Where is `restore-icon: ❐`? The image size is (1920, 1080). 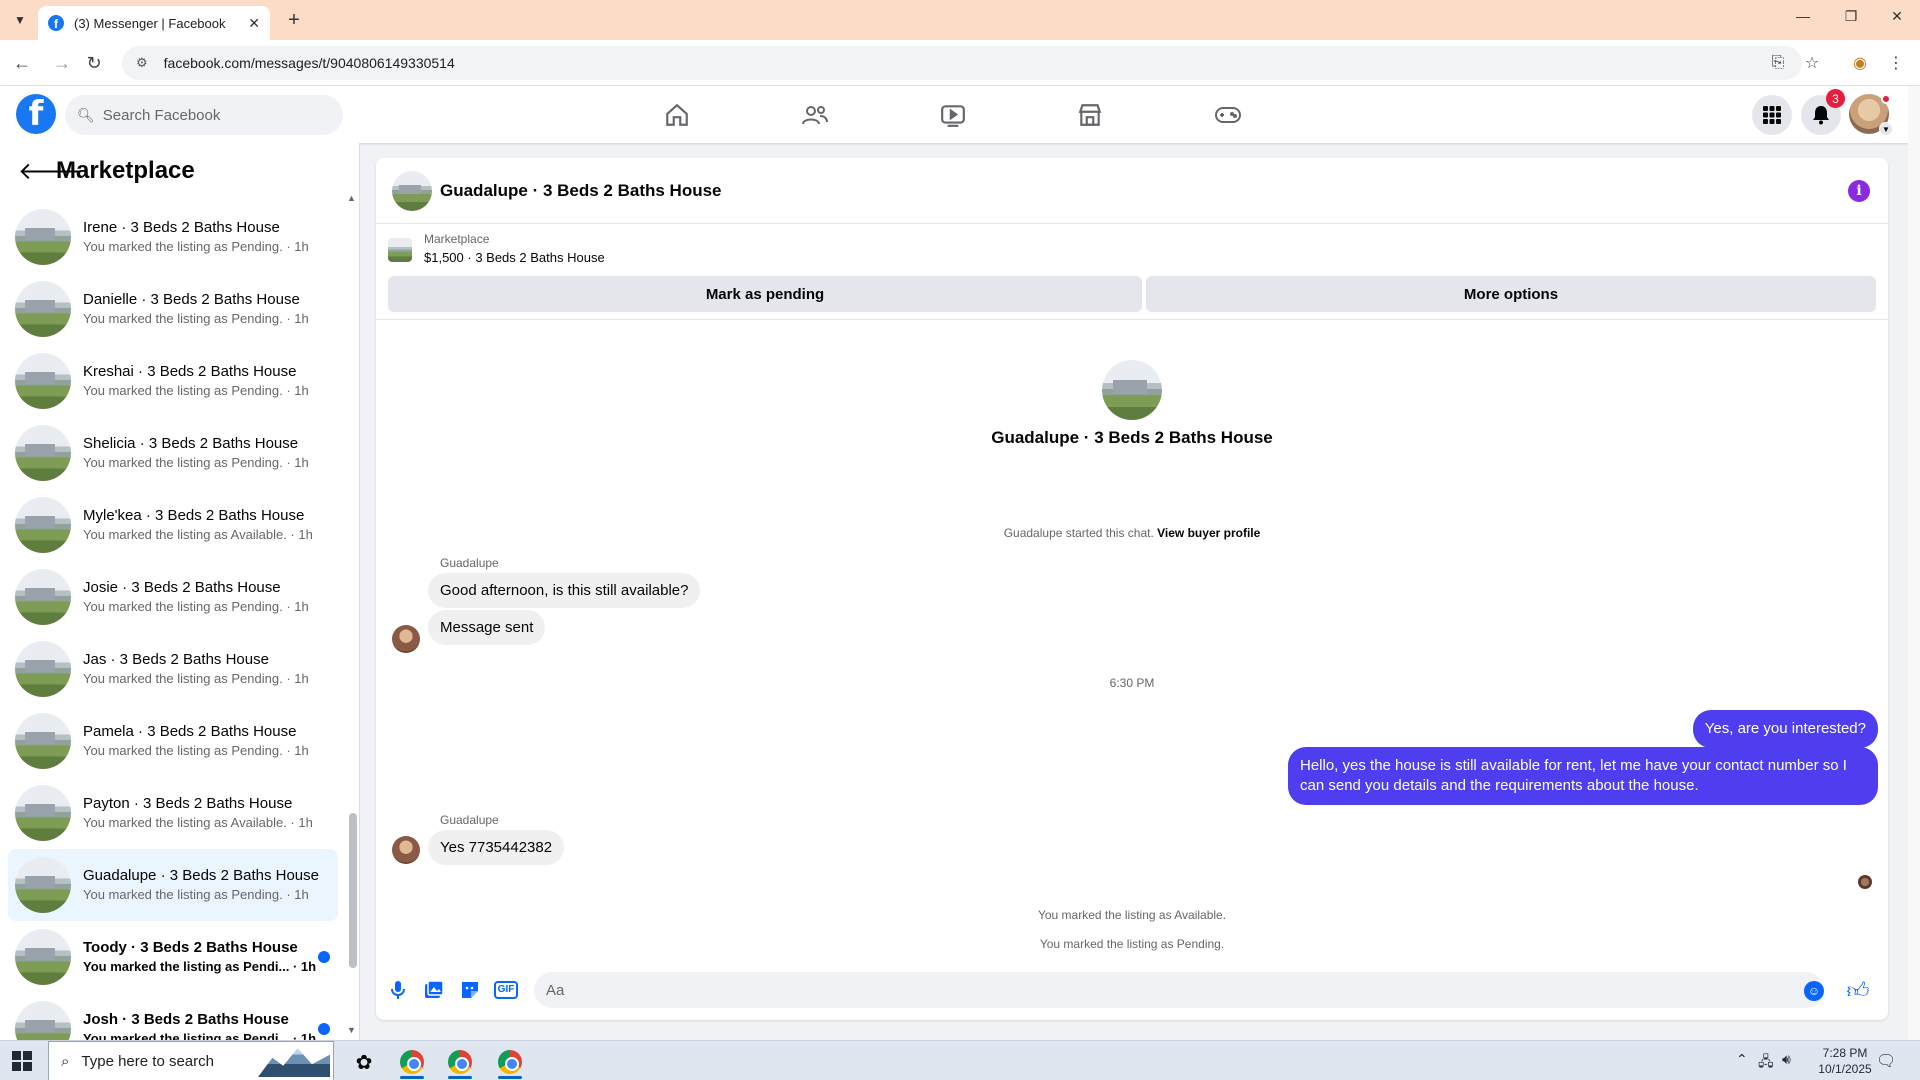 restore-icon: ❐ is located at coordinates (1851, 16).